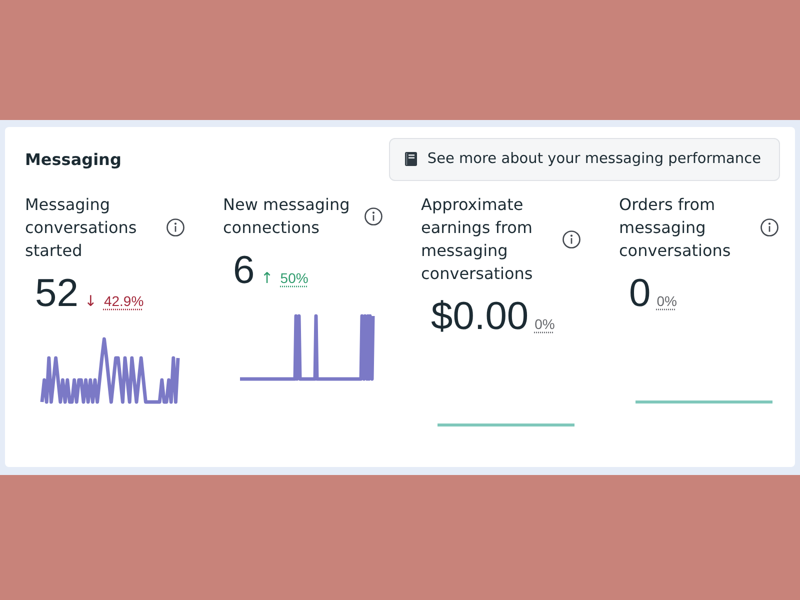 Image resolution: width=800 pixels, height=600 pixels. I want to click on metric-value: $0.00, so click(480, 317).